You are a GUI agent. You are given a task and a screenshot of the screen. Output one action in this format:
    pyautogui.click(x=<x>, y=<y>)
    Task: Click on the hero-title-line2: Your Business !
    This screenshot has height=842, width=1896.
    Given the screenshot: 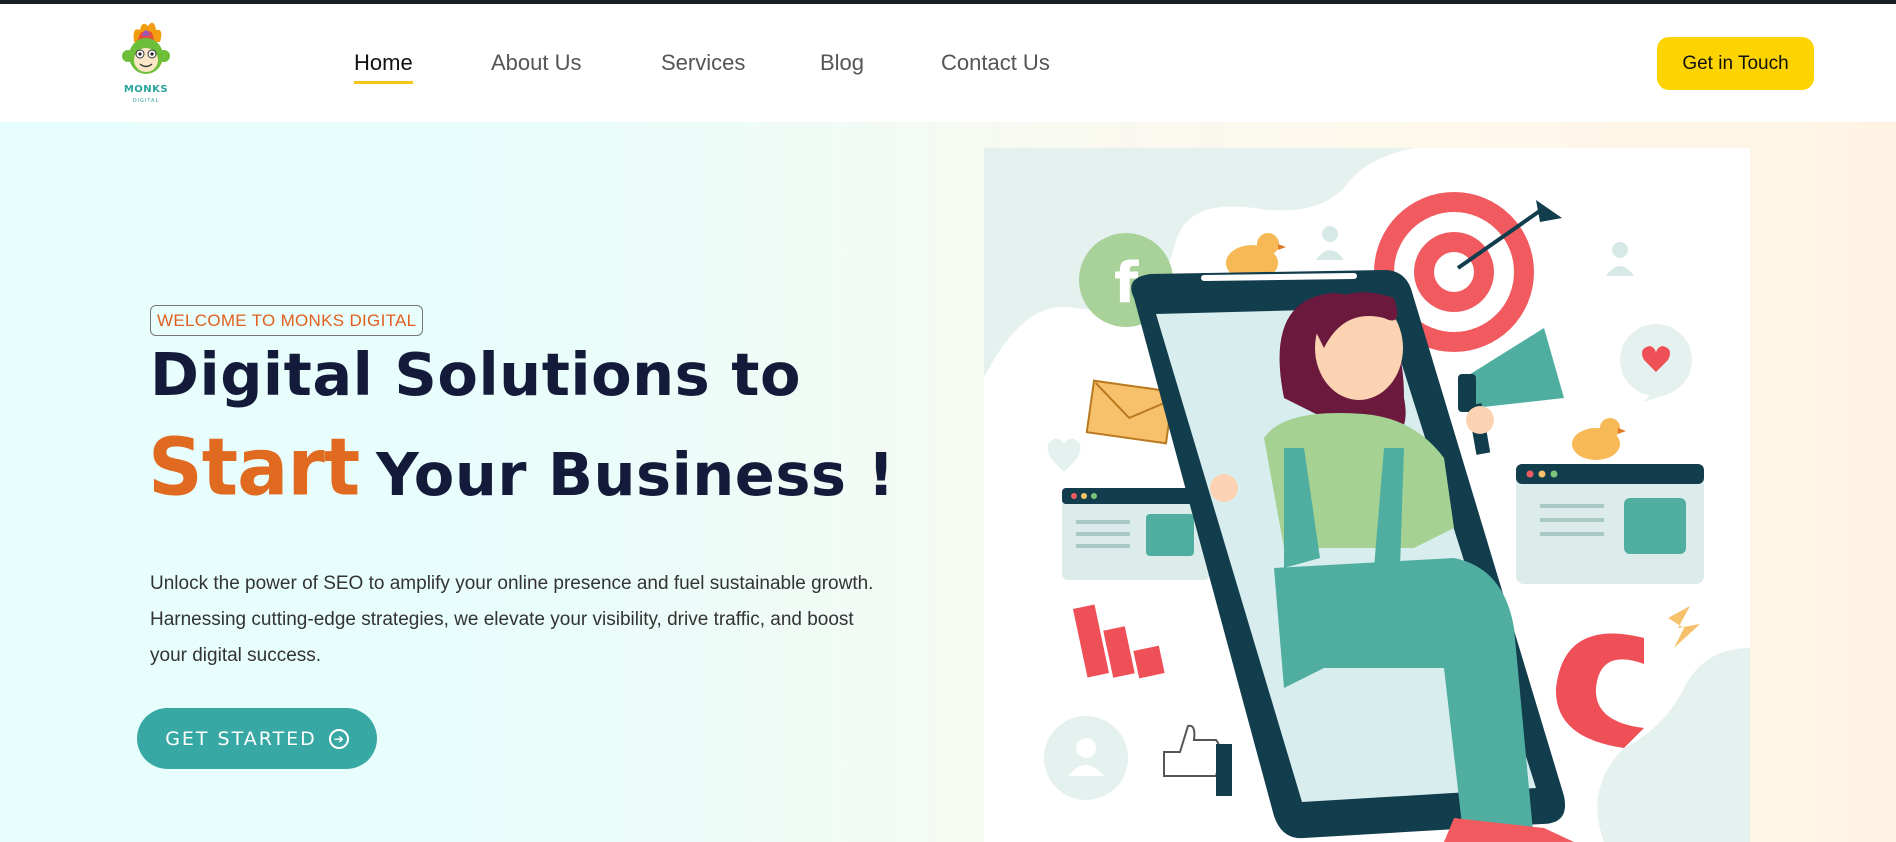 What is the action you would take?
    pyautogui.click(x=635, y=474)
    